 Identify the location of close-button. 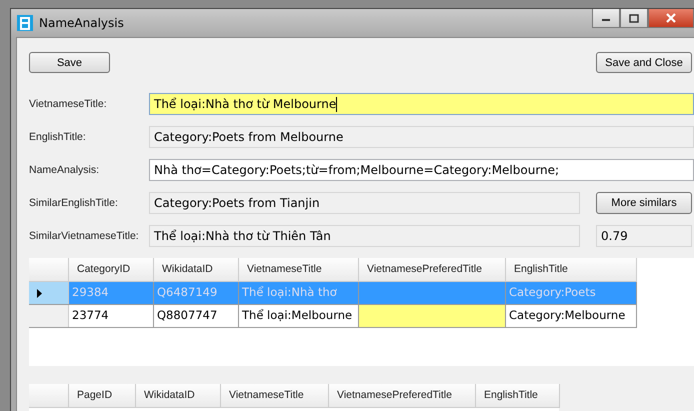
(671, 18).